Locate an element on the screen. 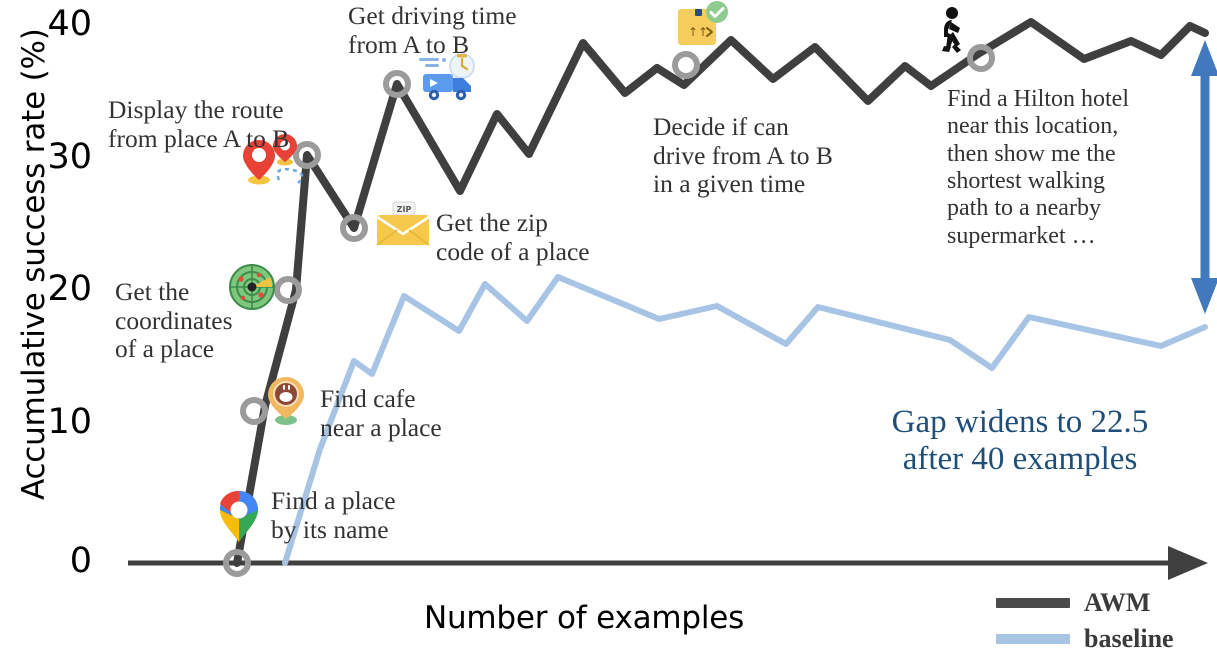 The width and height of the screenshot is (1217, 652). gap-arrow is located at coordinates (1204, 177).